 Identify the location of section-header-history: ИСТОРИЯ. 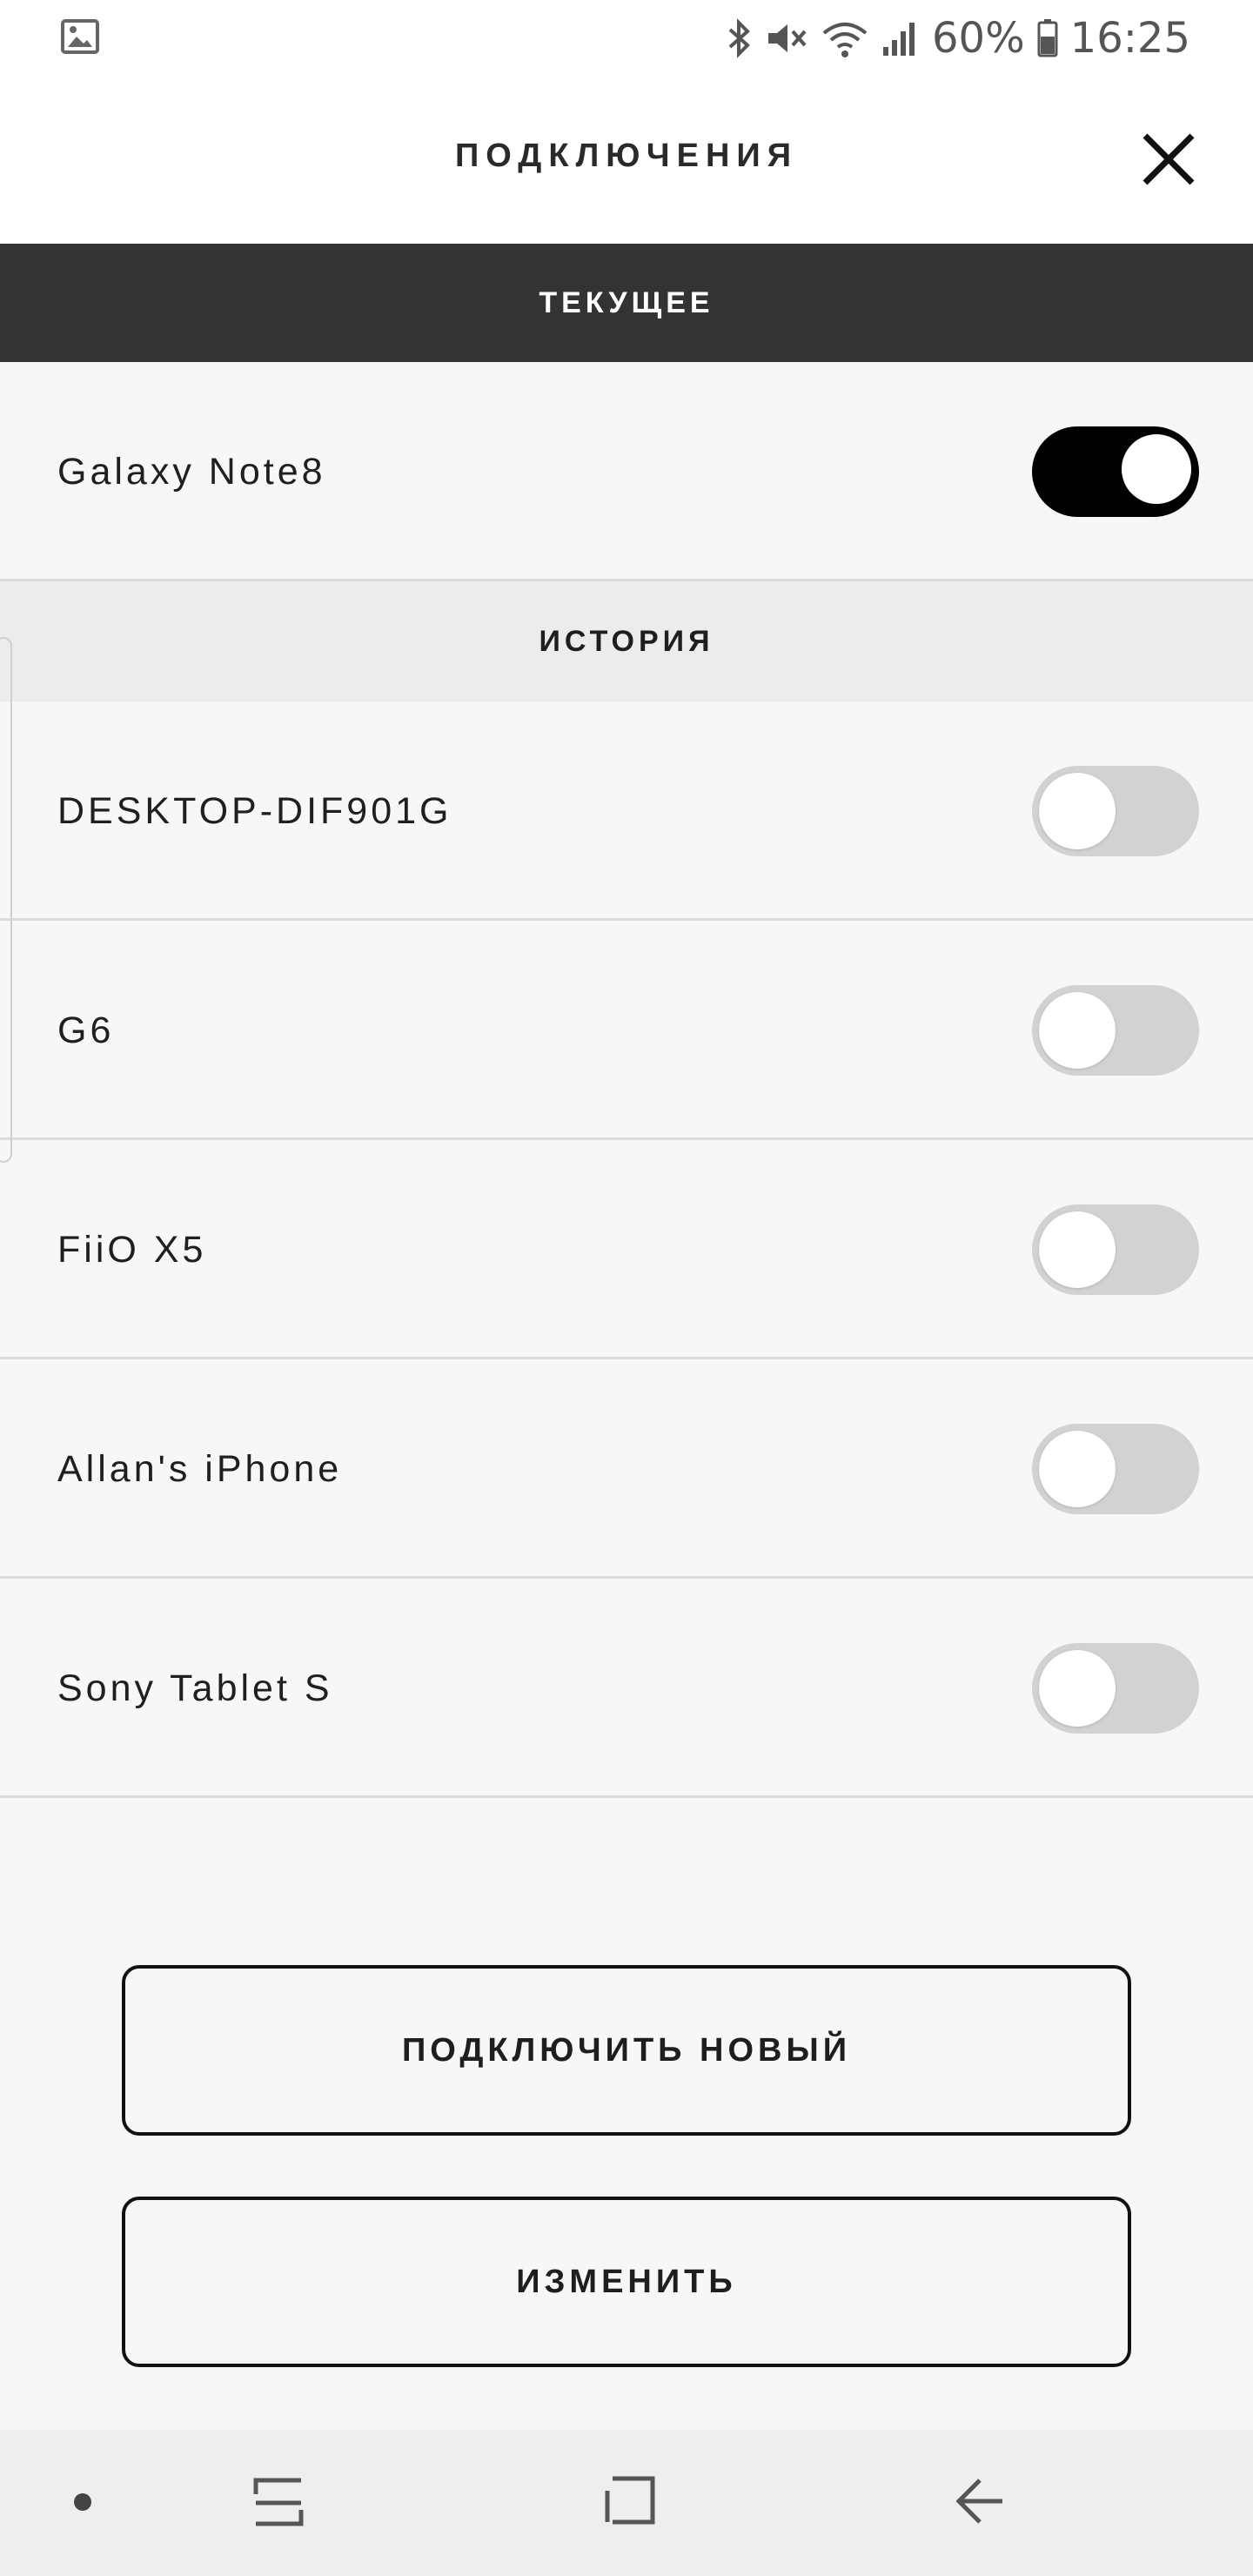
(626, 641).